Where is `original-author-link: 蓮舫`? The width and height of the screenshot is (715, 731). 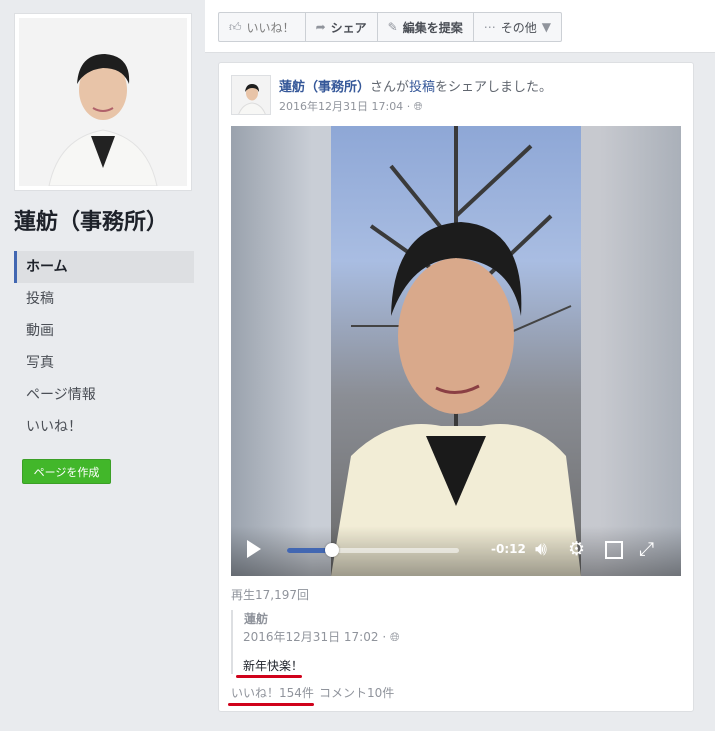 original-author-link: 蓮舫 is located at coordinates (256, 618).